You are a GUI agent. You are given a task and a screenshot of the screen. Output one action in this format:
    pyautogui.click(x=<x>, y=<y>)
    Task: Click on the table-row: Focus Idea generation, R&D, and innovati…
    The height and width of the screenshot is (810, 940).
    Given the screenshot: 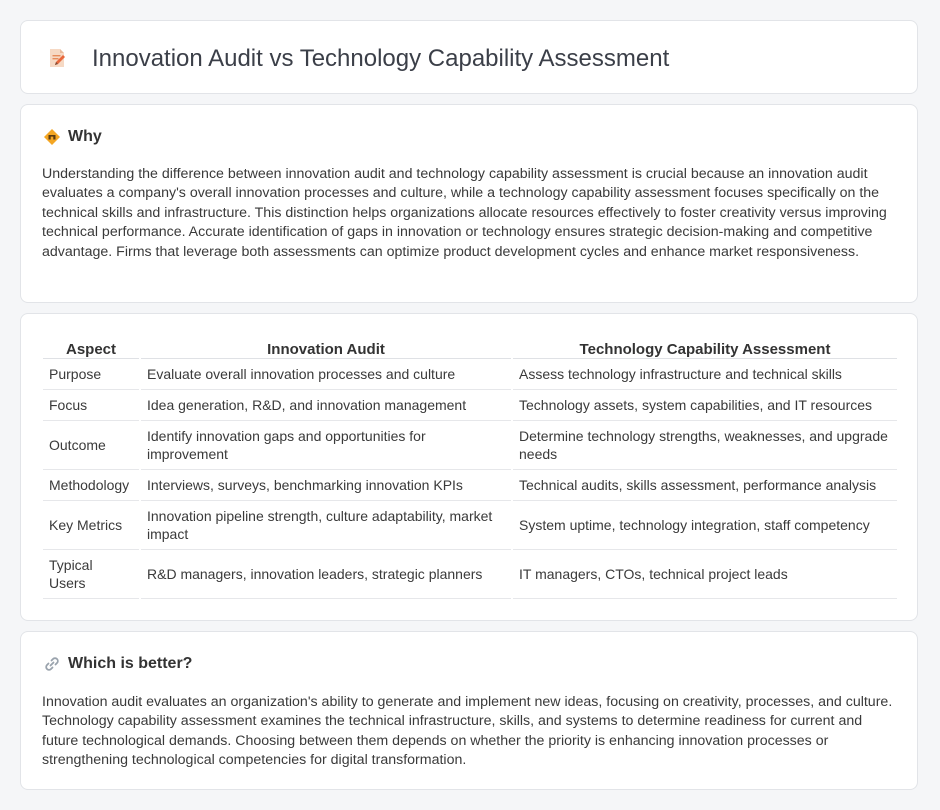 What is the action you would take?
    pyautogui.click(x=470, y=405)
    